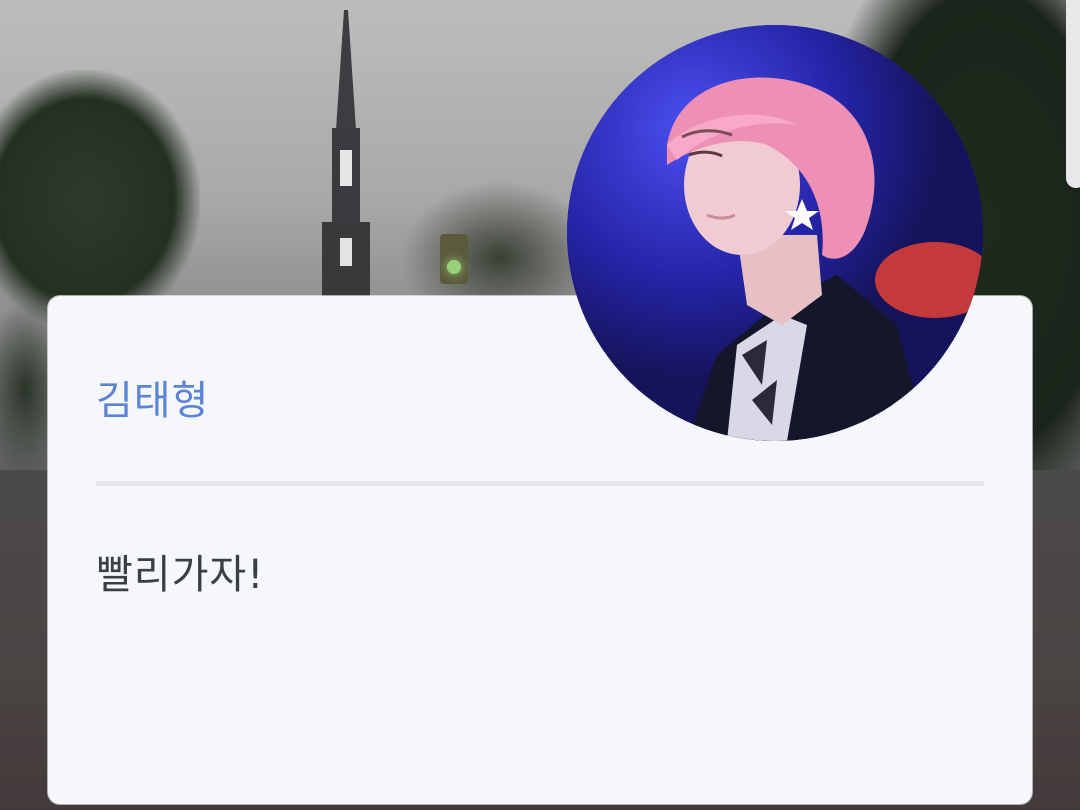  I want to click on profile-message: 빨리가자!, so click(180, 575).